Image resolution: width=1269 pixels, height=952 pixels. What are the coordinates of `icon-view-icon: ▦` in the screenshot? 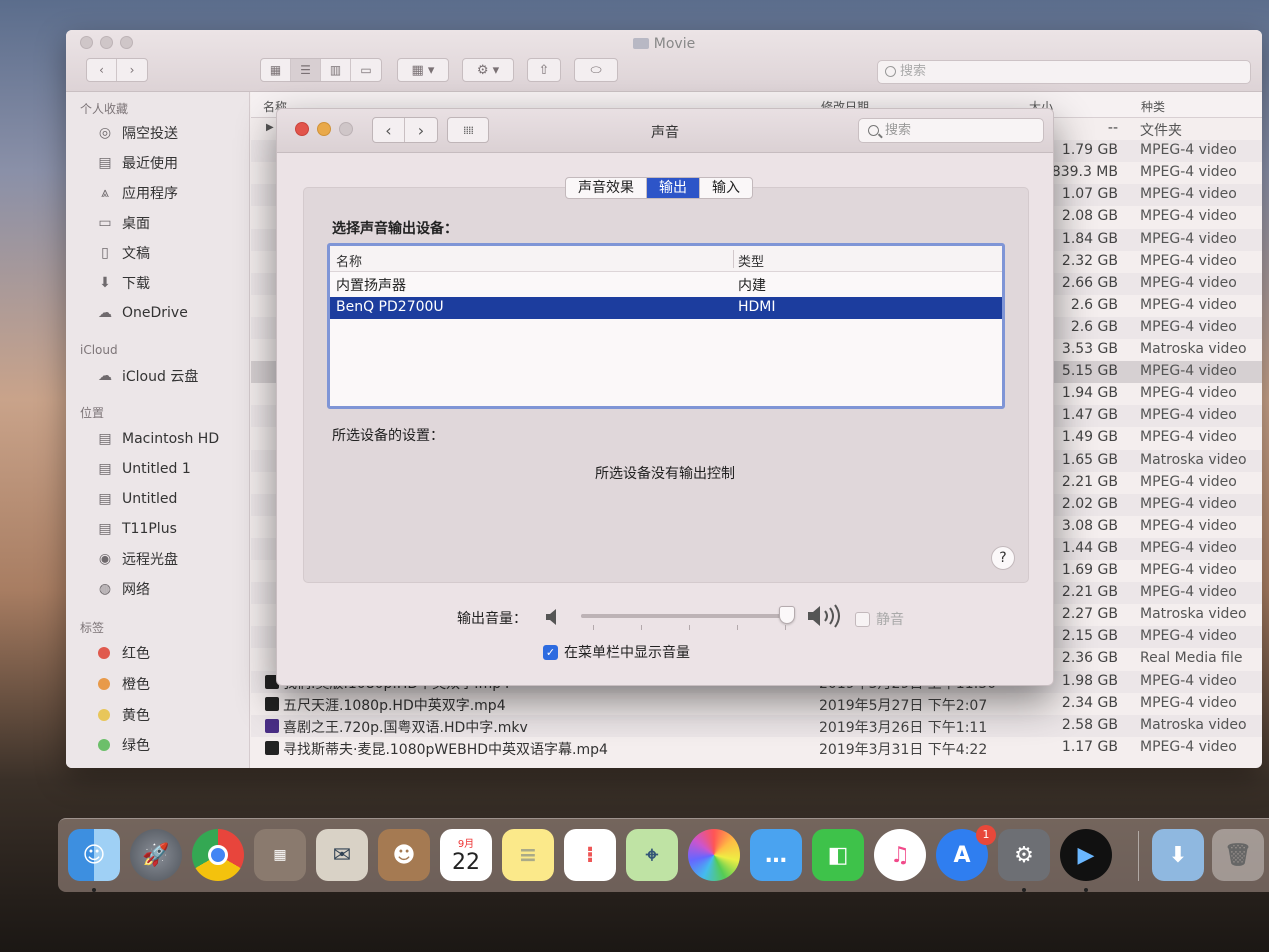 It's located at (276, 70).